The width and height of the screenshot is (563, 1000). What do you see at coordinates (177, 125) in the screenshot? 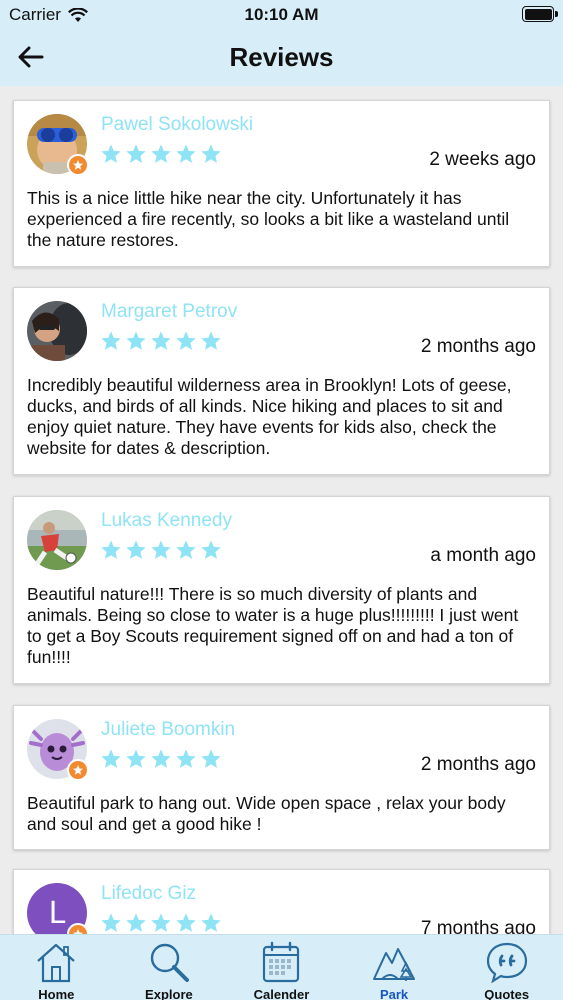
I see `reviewer-name: Pawel Sokolowski` at bounding box center [177, 125].